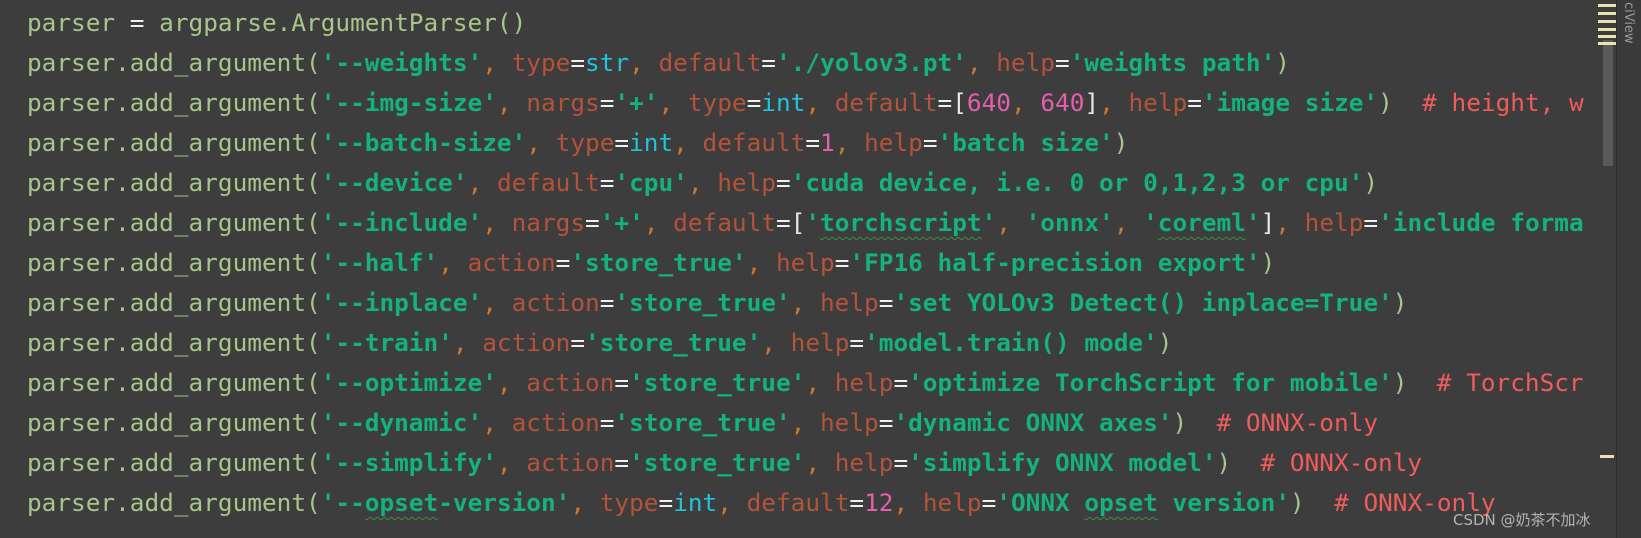 This screenshot has height=538, width=1641. What do you see at coordinates (401, 302) in the screenshot?
I see `code-token: '--inplace'` at bounding box center [401, 302].